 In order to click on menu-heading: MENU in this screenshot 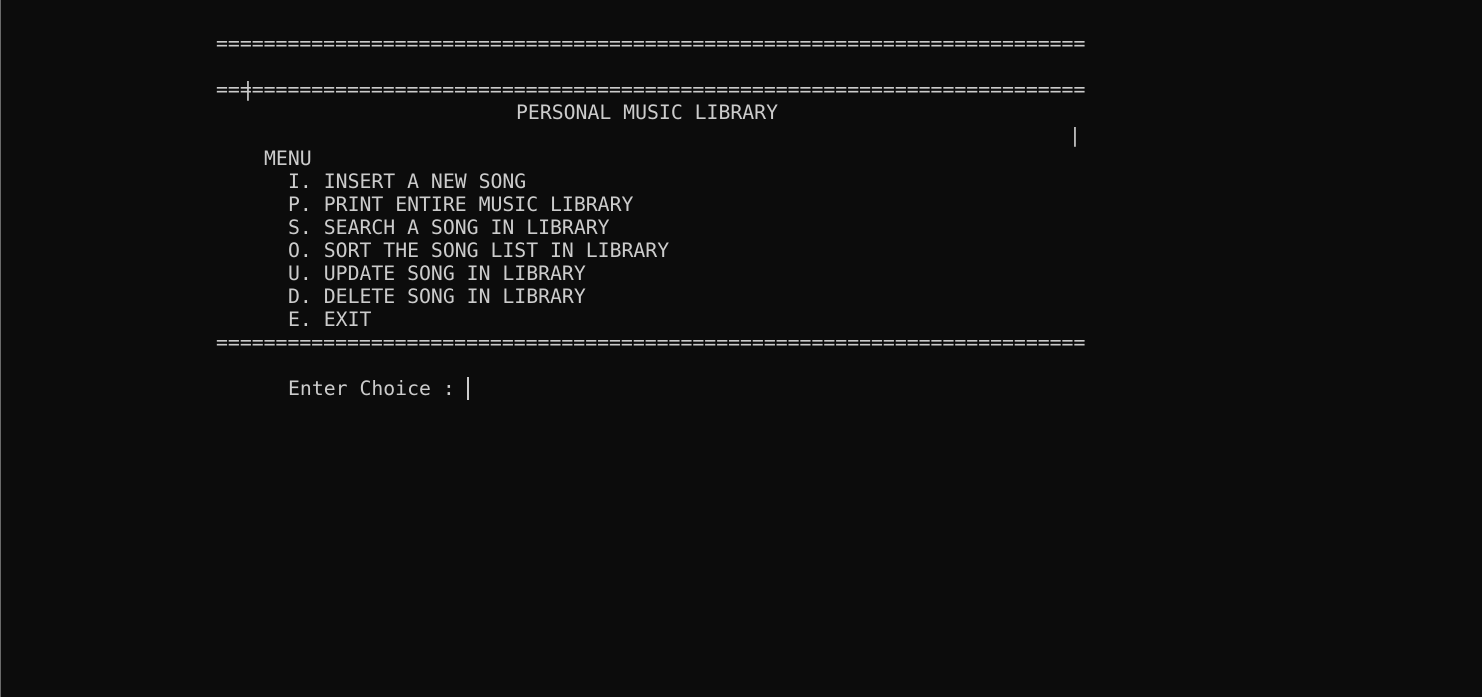, I will do `click(288, 158)`.